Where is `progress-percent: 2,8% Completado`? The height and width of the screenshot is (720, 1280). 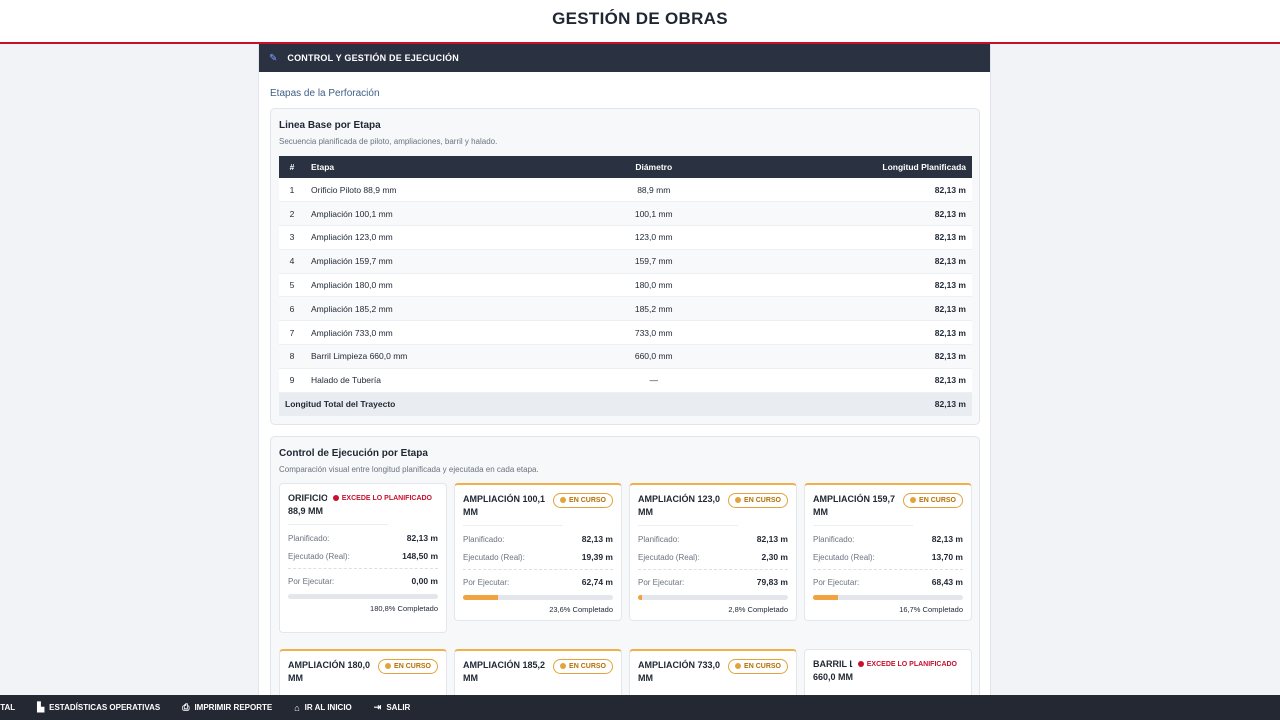
progress-percent: 2,8% Completado is located at coordinates (758, 609).